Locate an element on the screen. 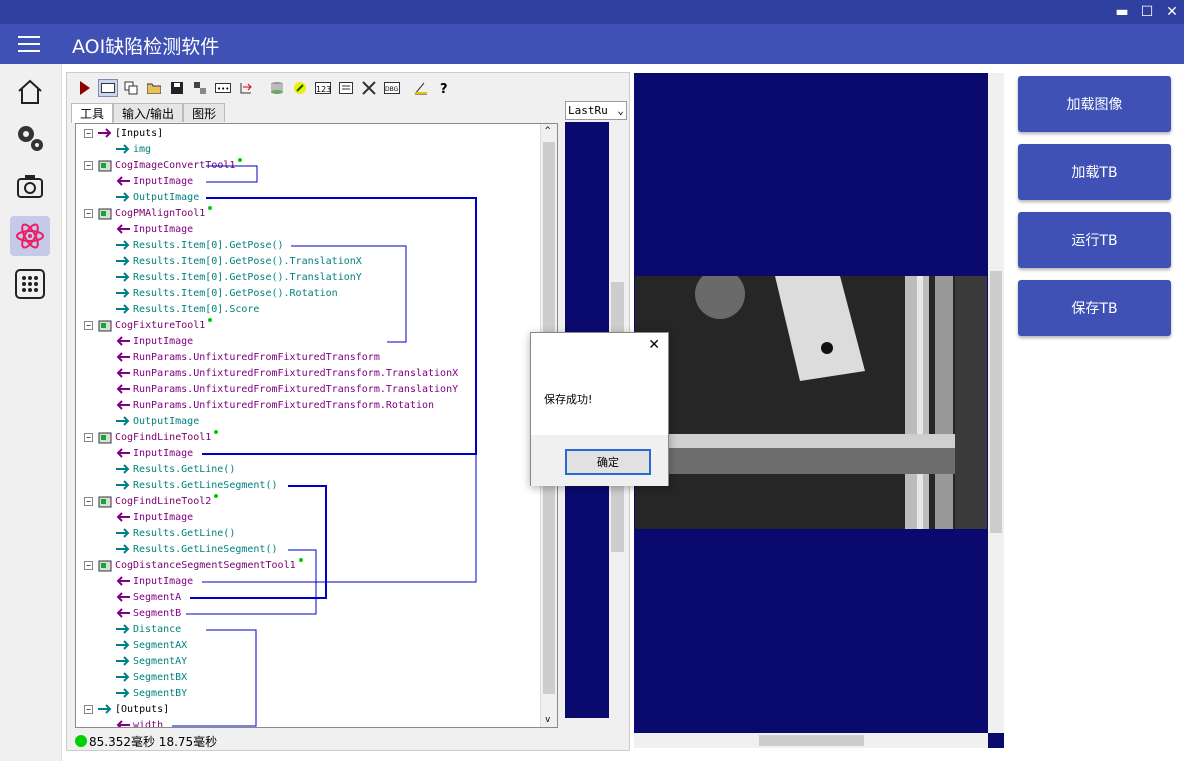 This screenshot has height=761, width=1184. tree-tool-node: − CogPMAlignTool1 is located at coordinates (148, 214).